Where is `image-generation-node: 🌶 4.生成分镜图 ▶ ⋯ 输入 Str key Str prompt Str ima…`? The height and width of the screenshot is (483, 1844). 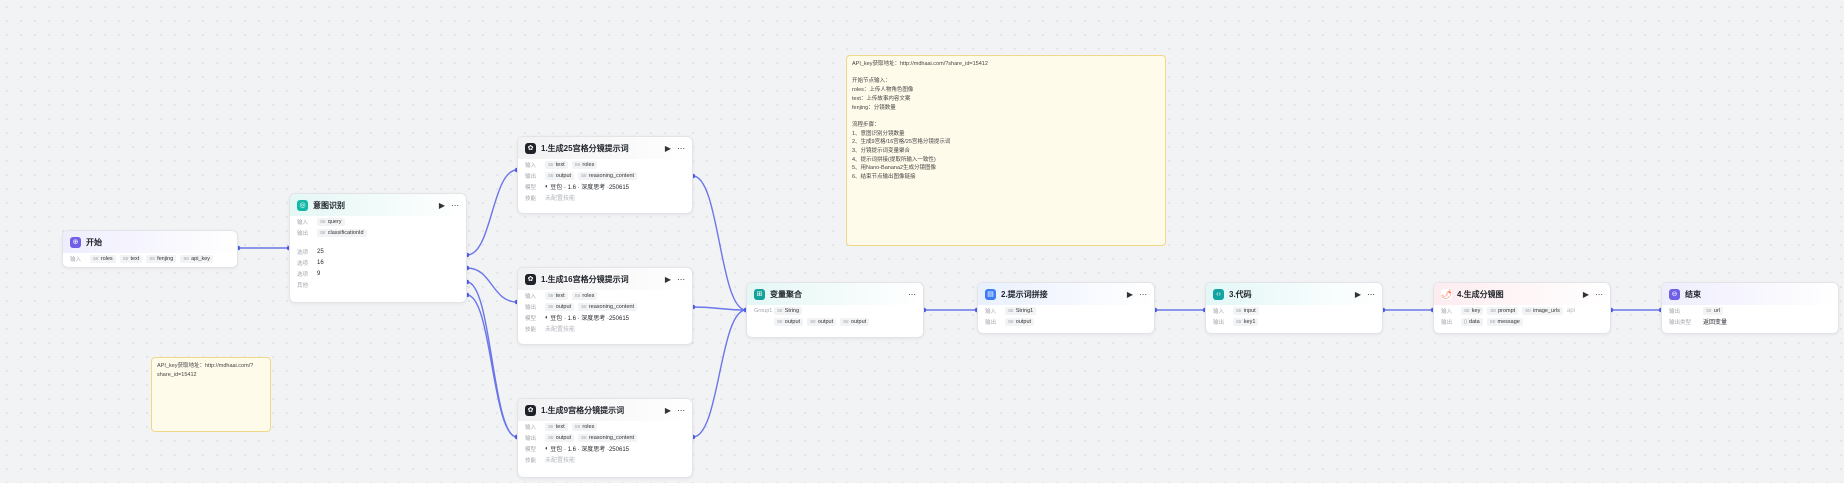 image-generation-node: 🌶 4.生成分镜图 ▶ ⋯ 输入 Str key Str prompt Str ima… is located at coordinates (1522, 308).